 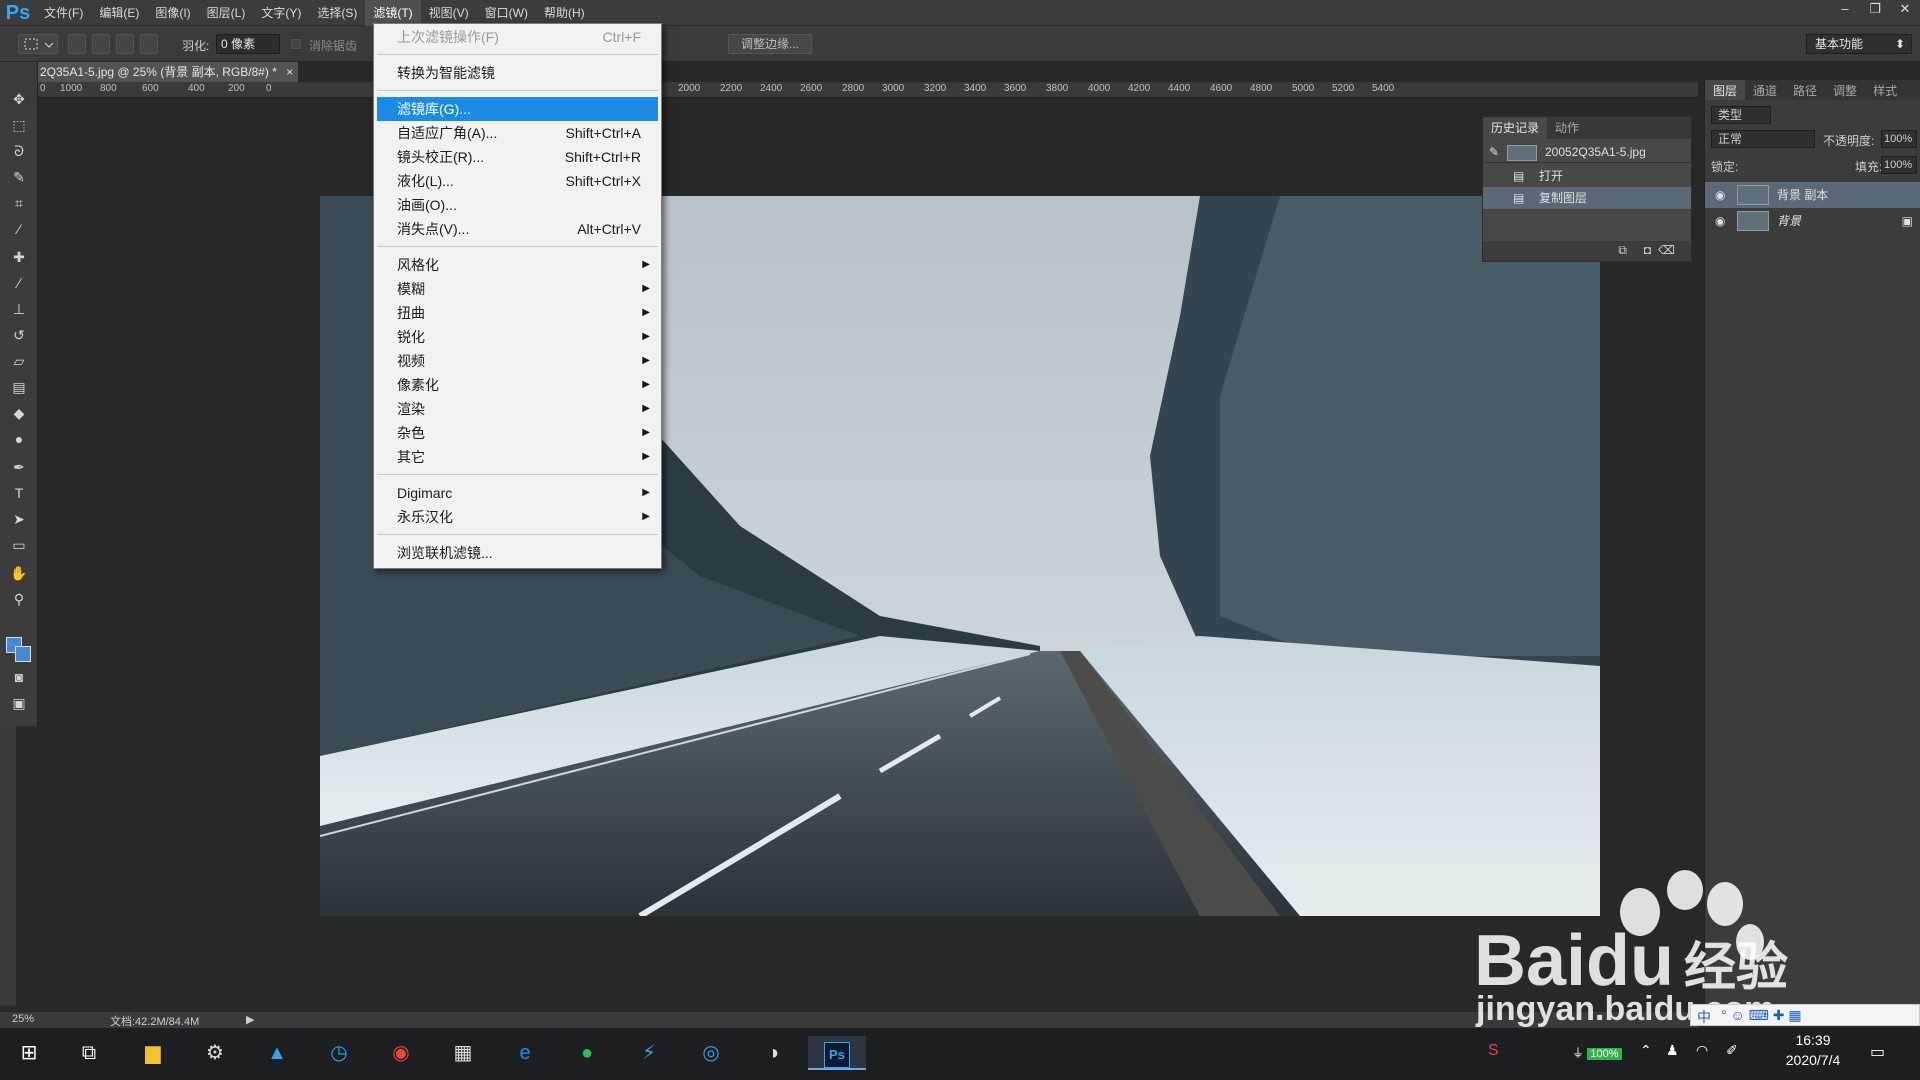 I want to click on chrome-icon: ◉, so click(x=401, y=1053).